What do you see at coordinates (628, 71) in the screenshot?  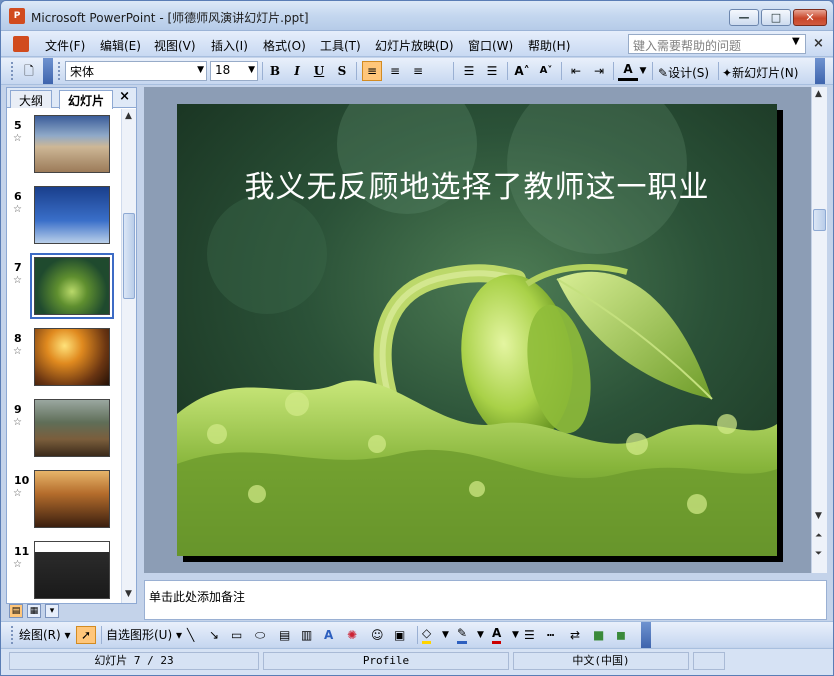 I see `font-color-button: A` at bounding box center [628, 71].